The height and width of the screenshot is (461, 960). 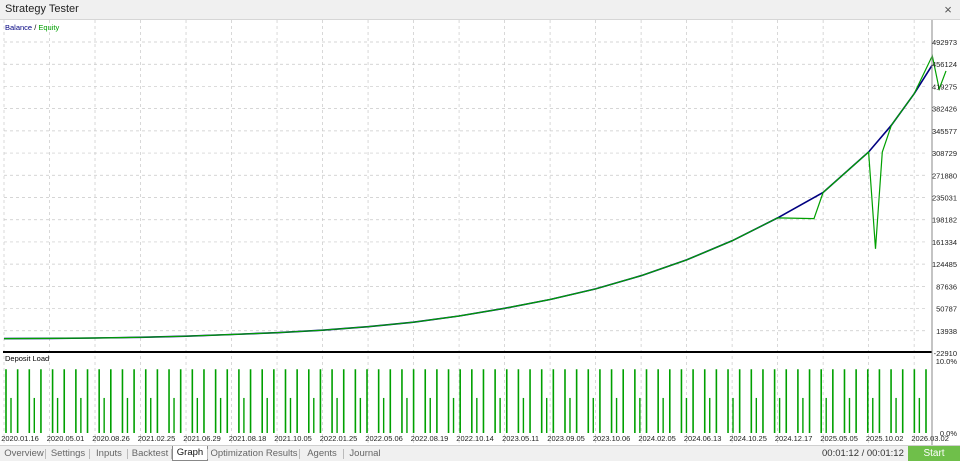 What do you see at coordinates (42, 9) in the screenshot?
I see `window-title: Strategy Tester` at bounding box center [42, 9].